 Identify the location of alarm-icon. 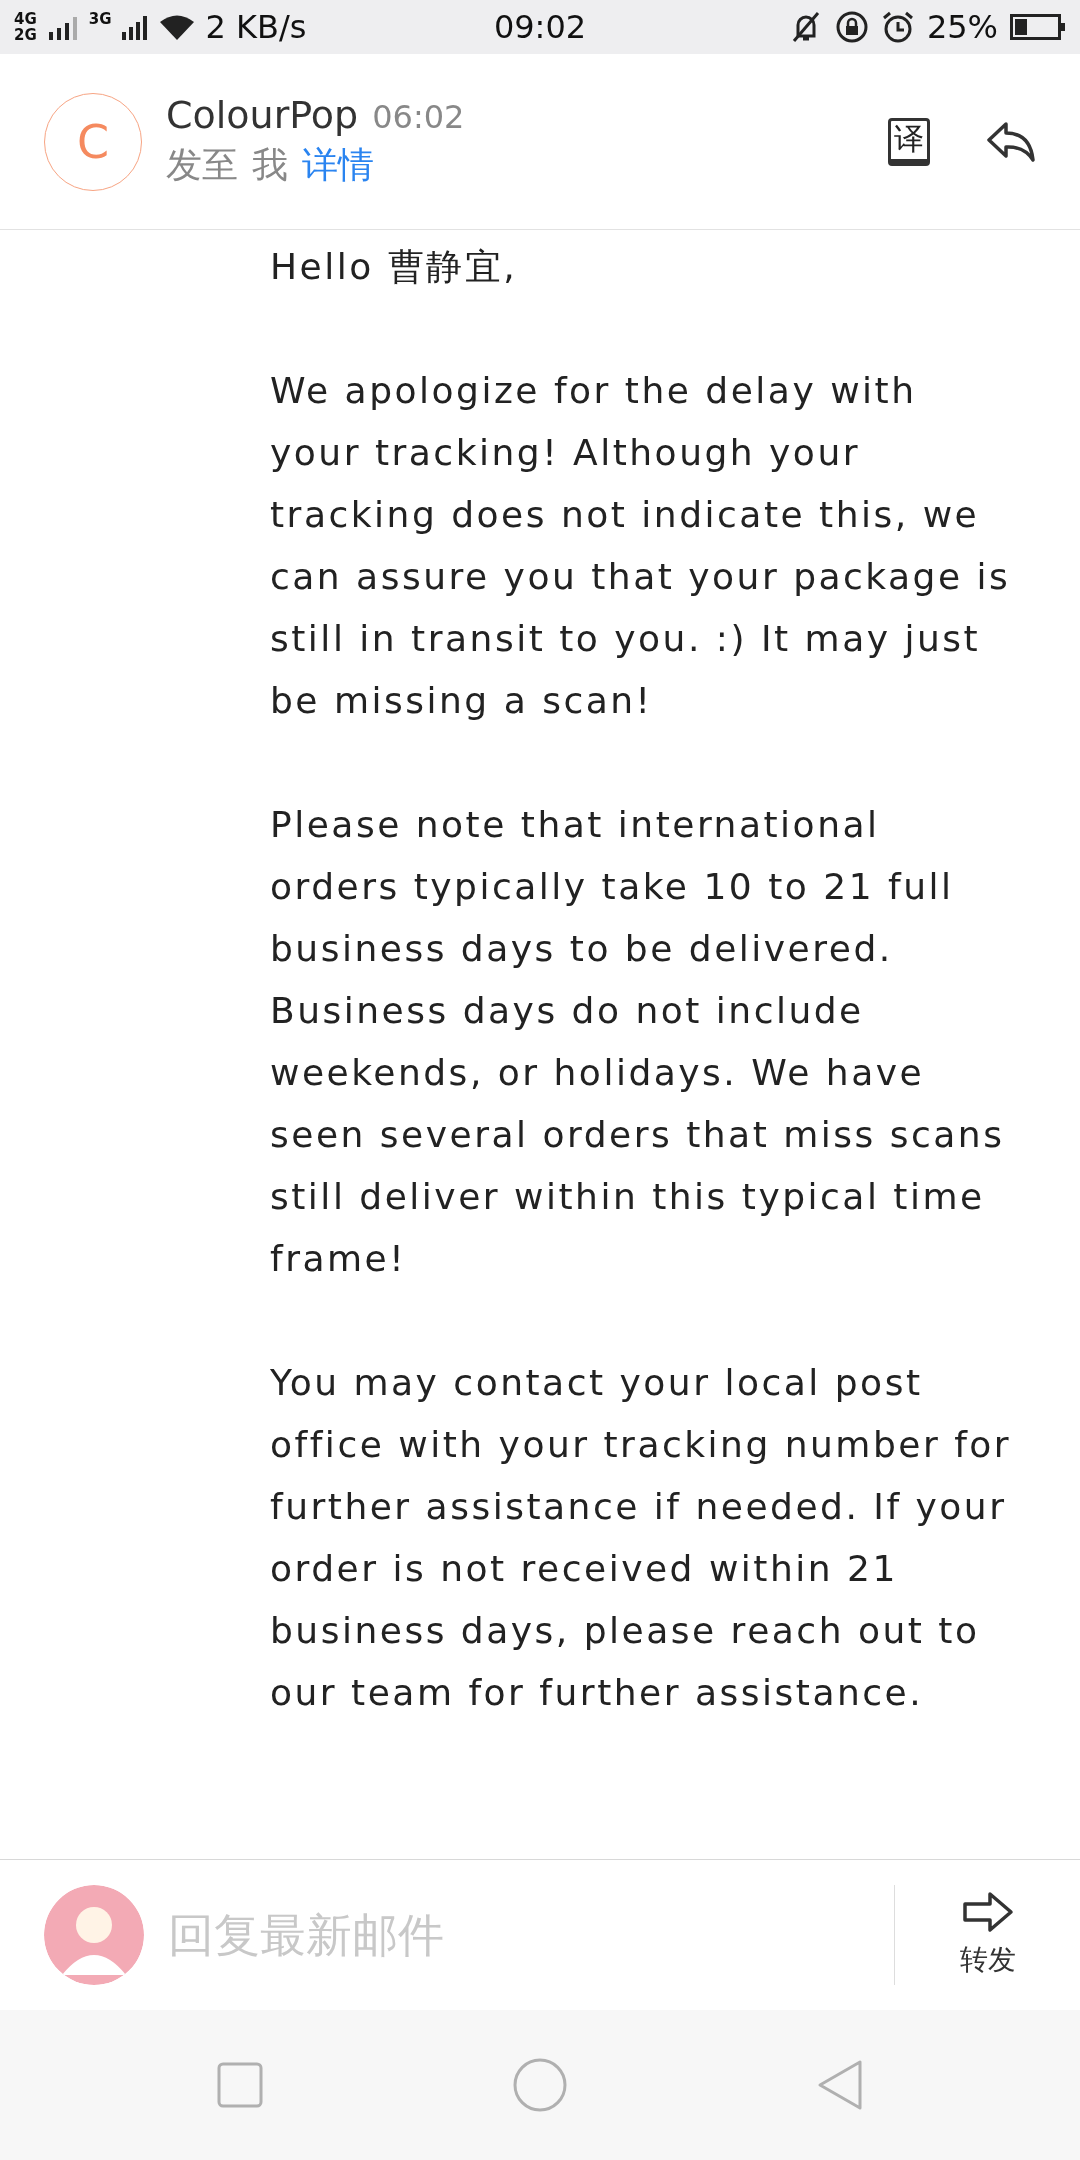
(897, 27).